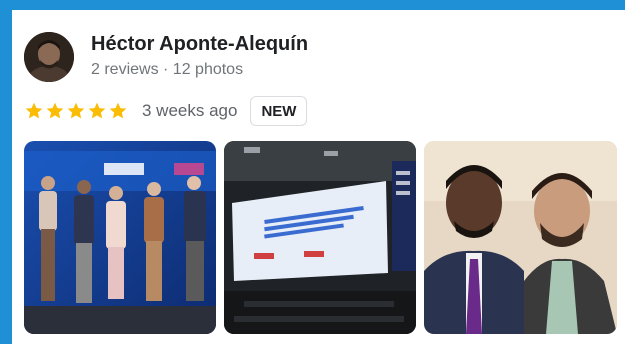  What do you see at coordinates (190, 110) in the screenshot?
I see `review-time: 3 weeks ago` at bounding box center [190, 110].